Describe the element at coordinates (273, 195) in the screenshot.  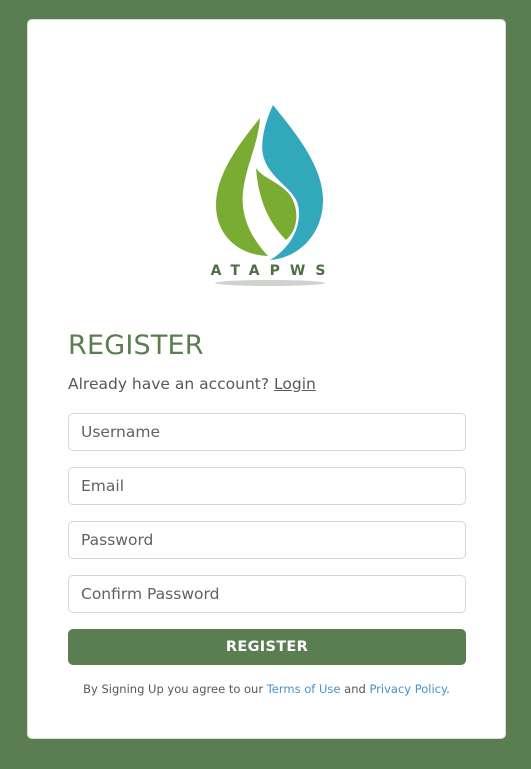
I see `atapws-logo: ATAPWS` at that location.